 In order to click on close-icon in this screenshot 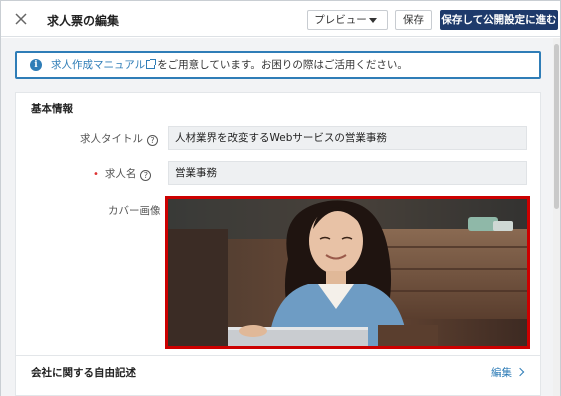, I will do `click(21, 19)`.